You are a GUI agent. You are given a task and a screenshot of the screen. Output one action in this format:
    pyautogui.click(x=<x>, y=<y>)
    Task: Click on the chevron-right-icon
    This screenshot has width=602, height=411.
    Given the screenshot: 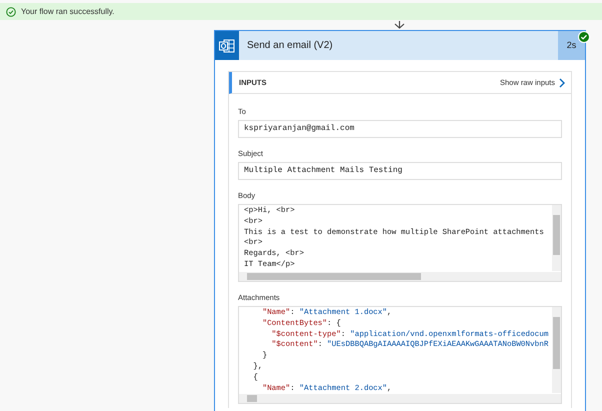 What is the action you would take?
    pyautogui.click(x=562, y=83)
    